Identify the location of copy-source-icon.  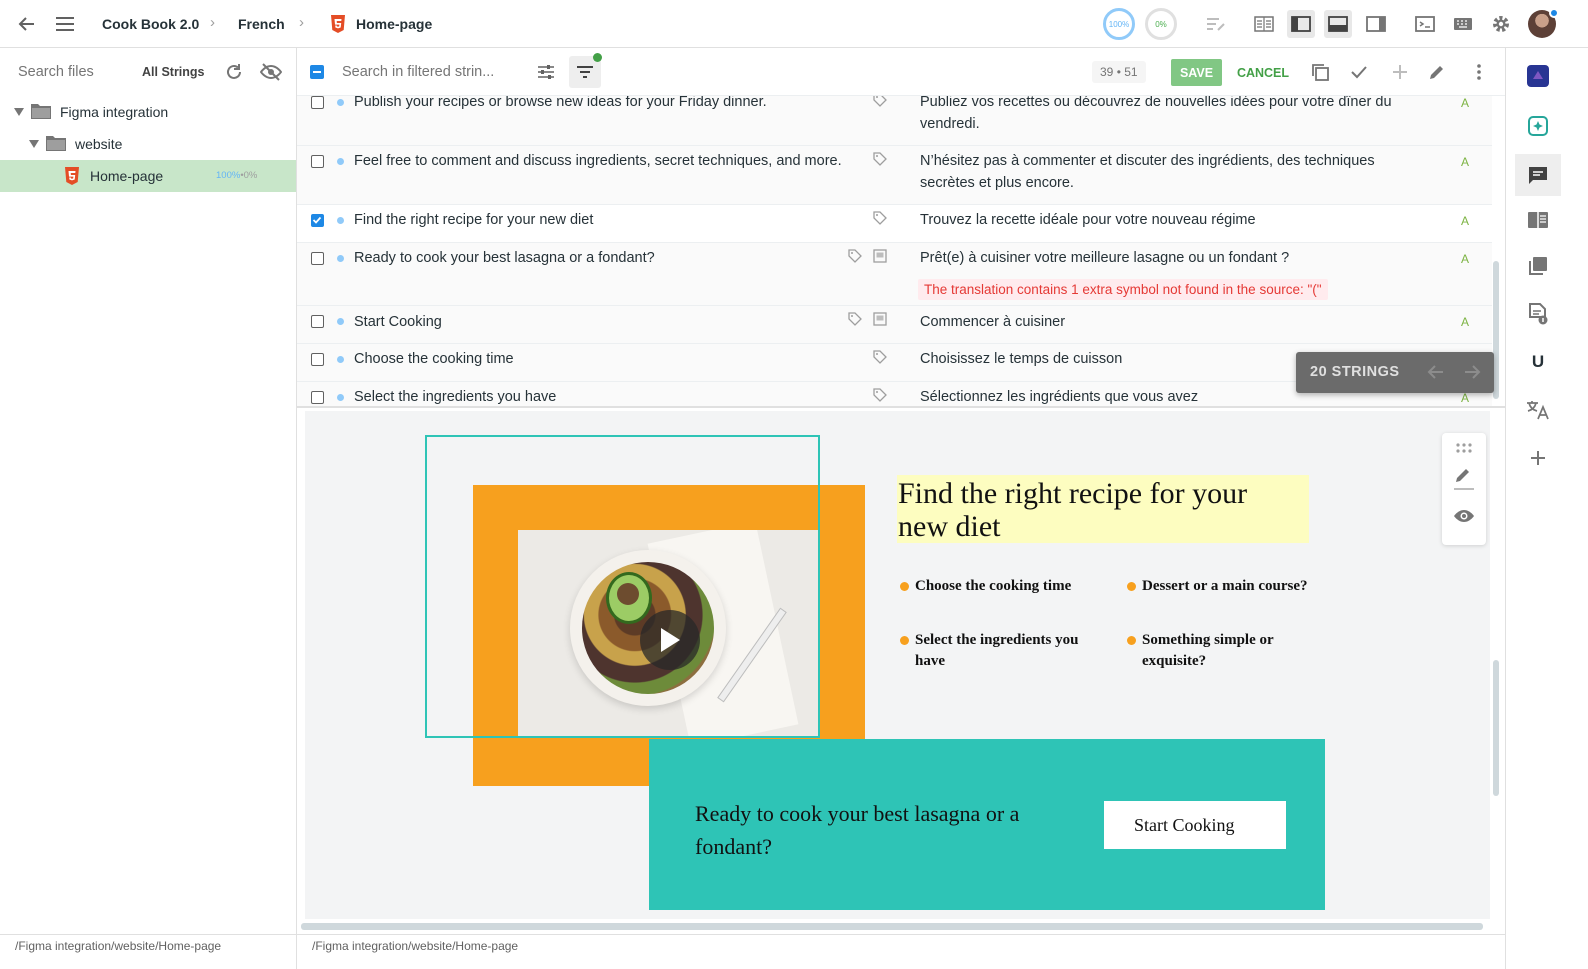
(1320, 73).